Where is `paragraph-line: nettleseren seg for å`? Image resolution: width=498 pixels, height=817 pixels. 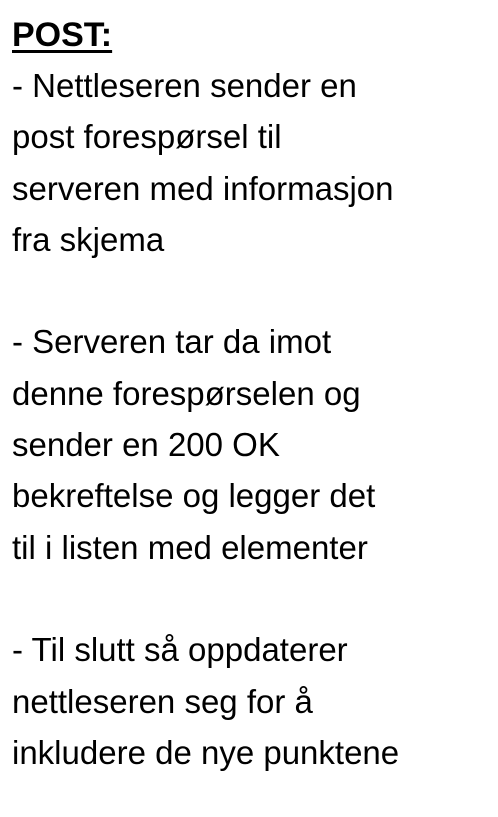
paragraph-line: nettleseren seg for å is located at coordinates (162, 701).